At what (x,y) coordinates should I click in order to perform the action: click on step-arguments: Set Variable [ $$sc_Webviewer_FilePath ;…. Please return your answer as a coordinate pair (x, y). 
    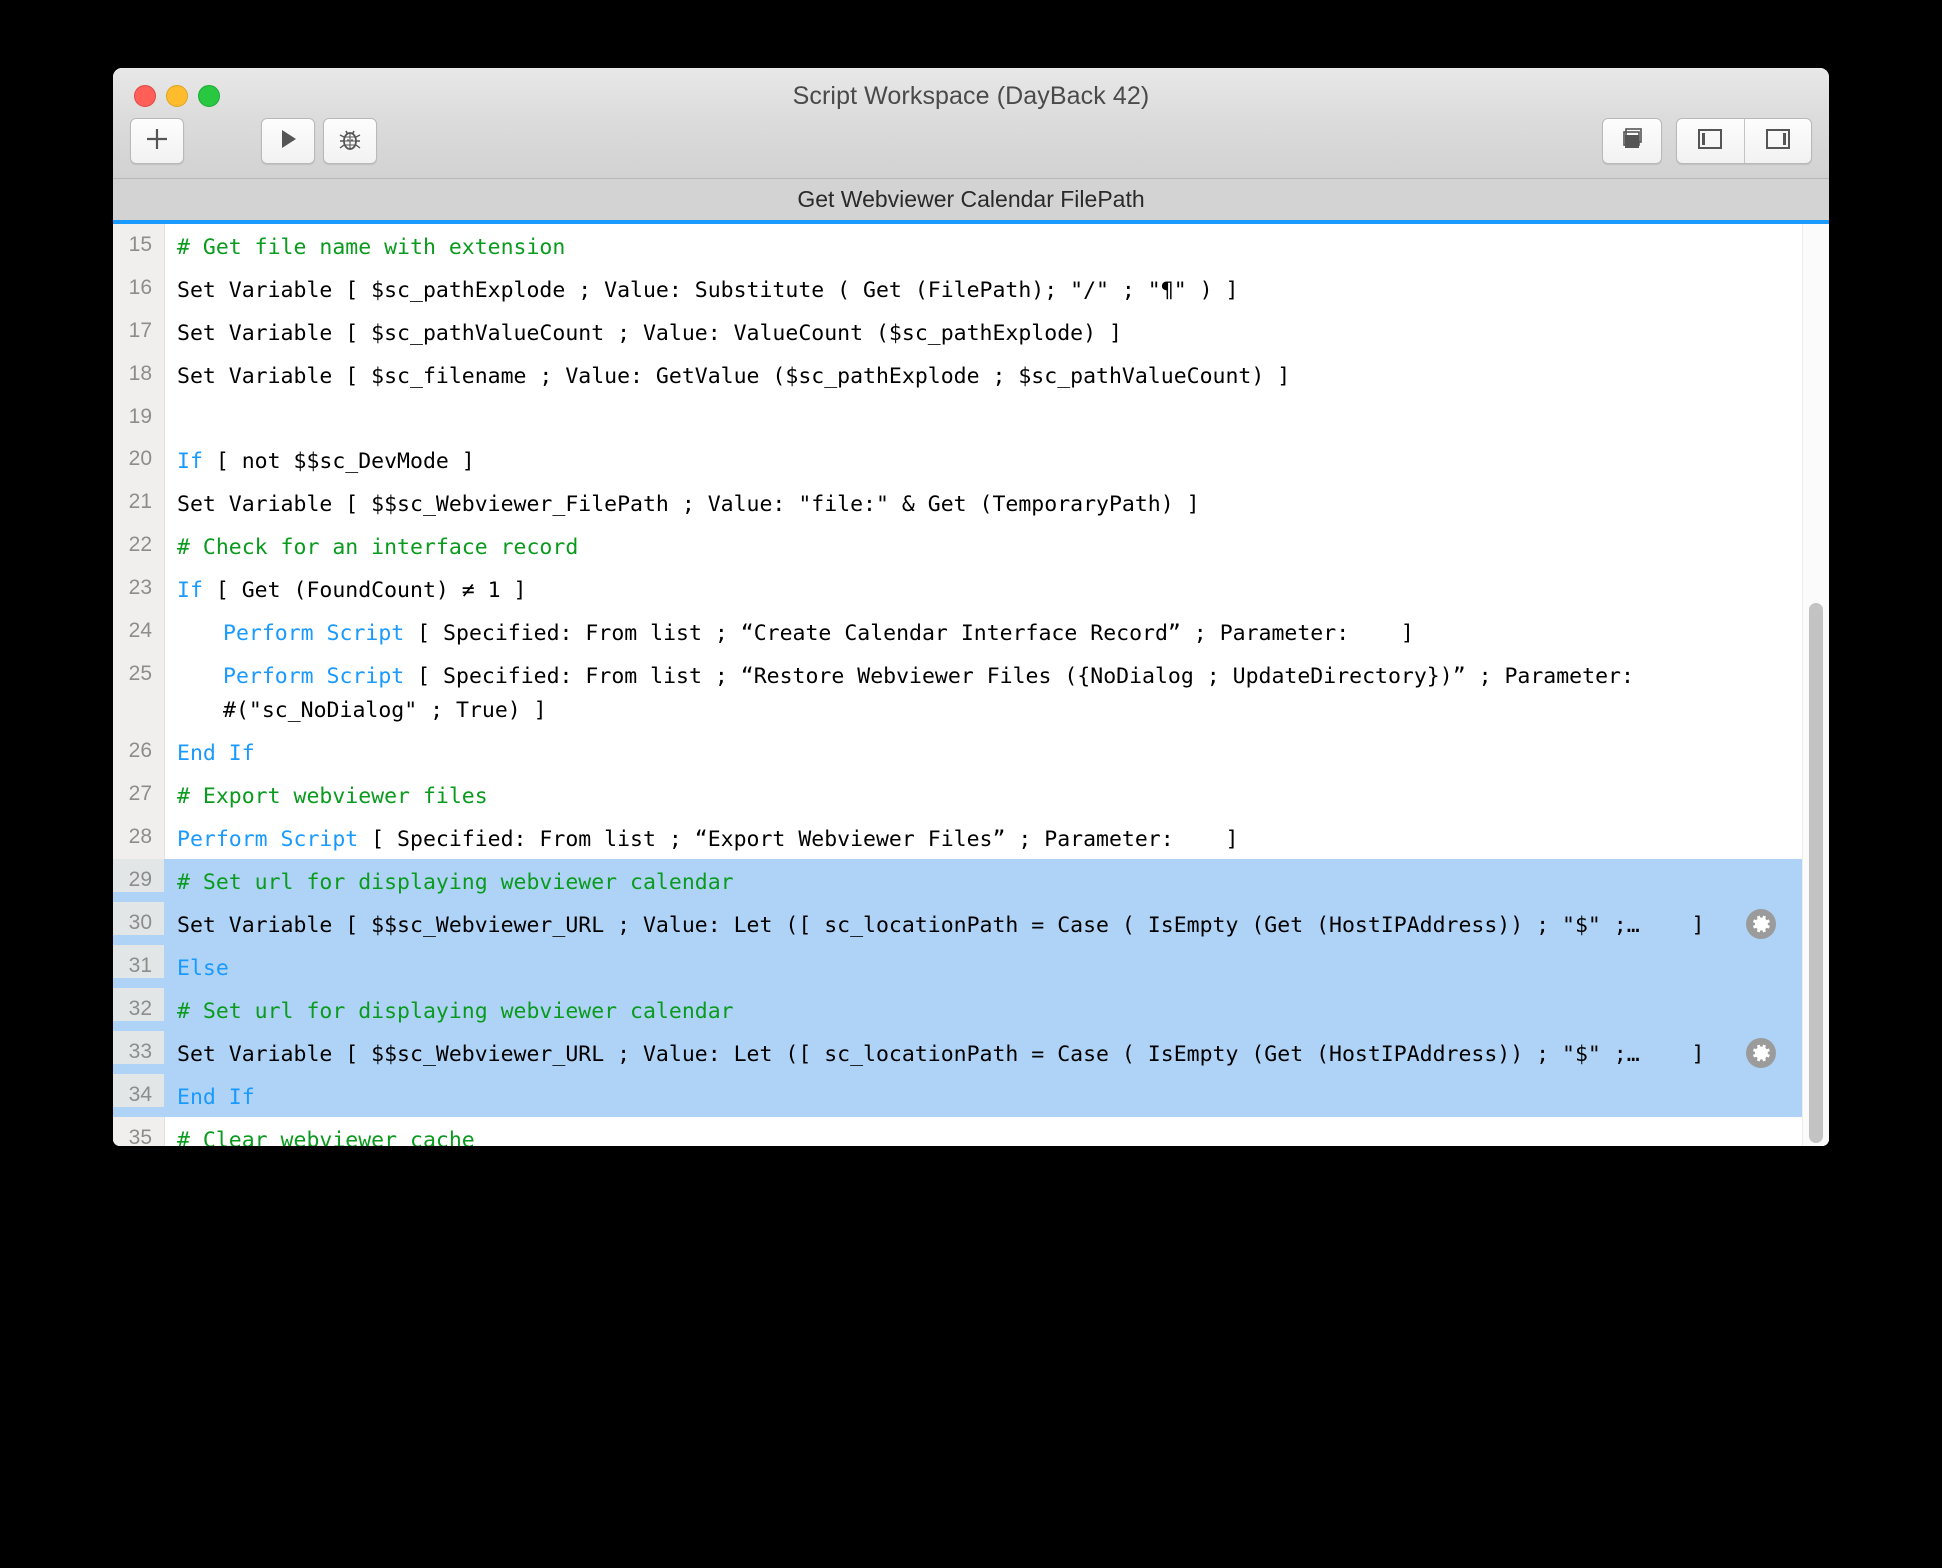
    Looking at the image, I should click on (688, 504).